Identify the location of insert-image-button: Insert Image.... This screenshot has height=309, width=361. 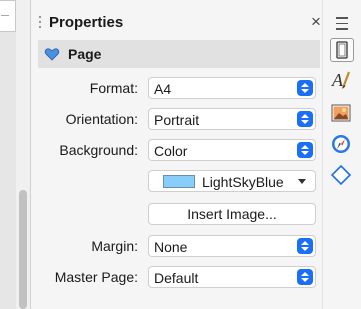
(232, 214).